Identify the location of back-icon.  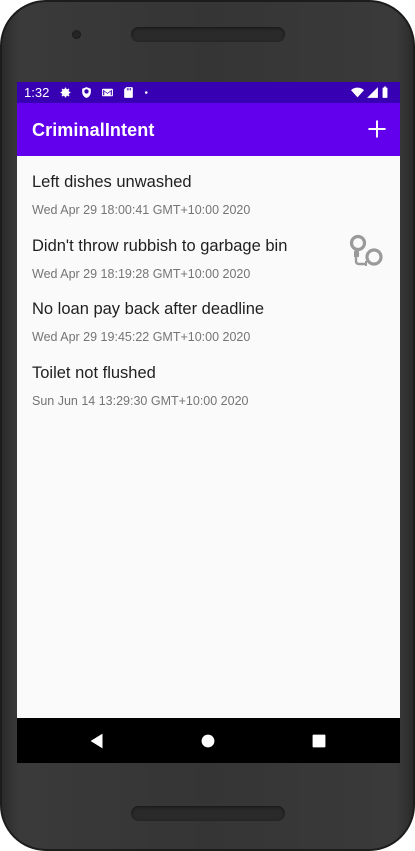
(97, 741).